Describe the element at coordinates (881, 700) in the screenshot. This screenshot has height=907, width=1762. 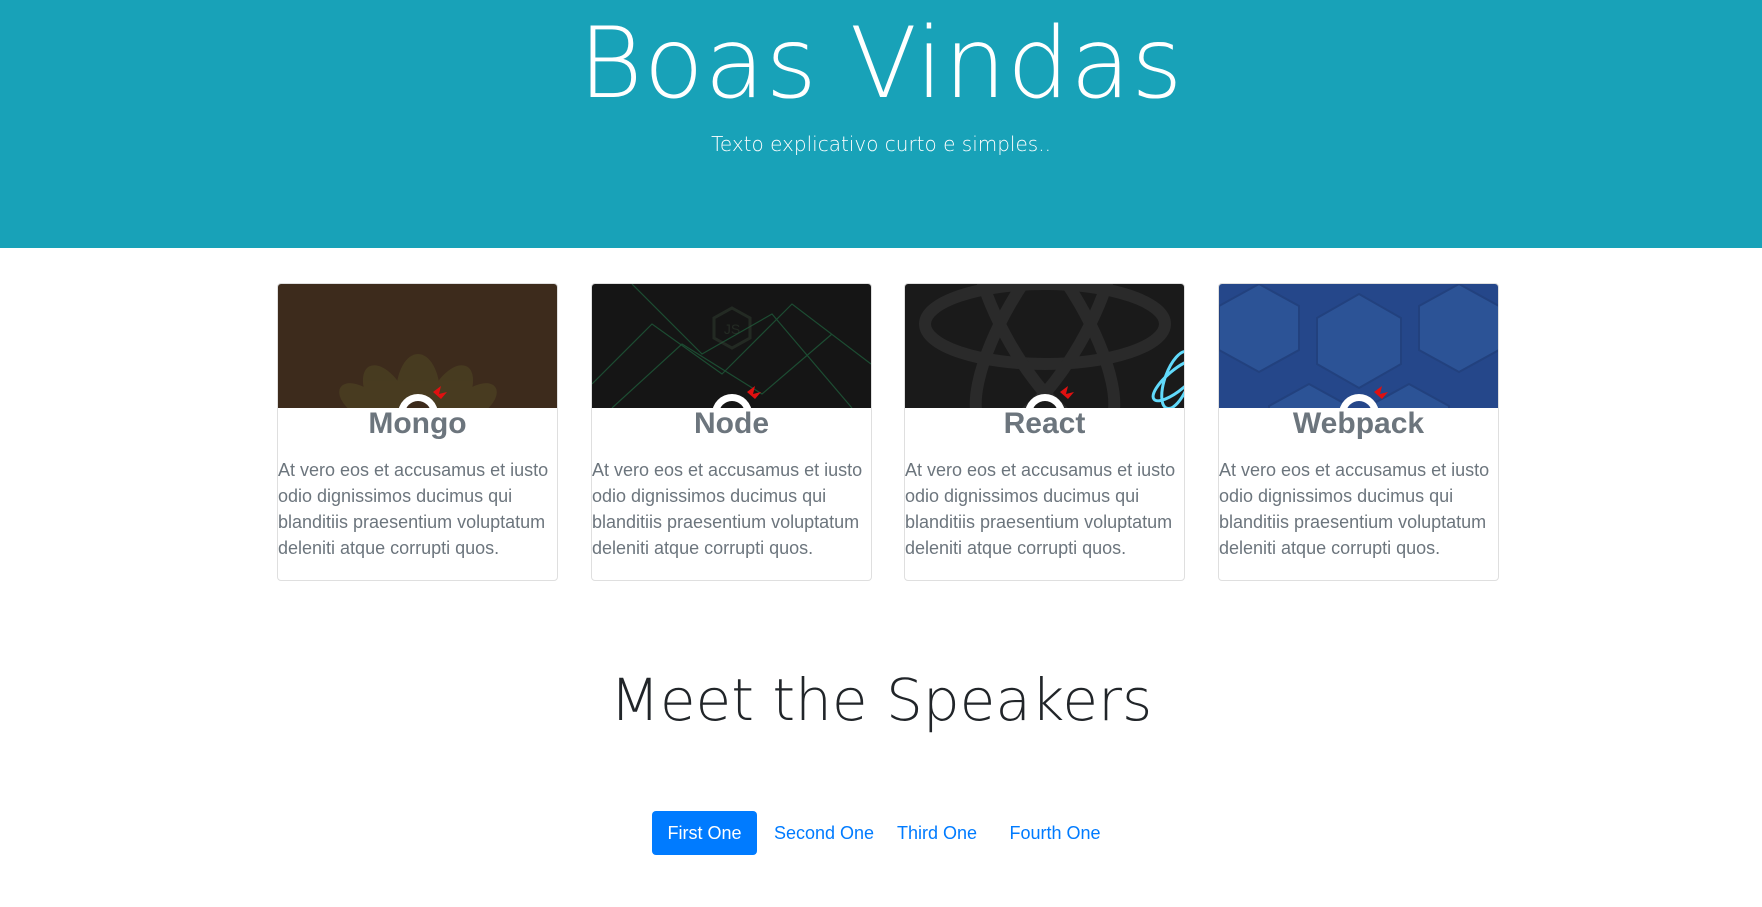
I see `speakers-heading: Meet the Speakers` at that location.